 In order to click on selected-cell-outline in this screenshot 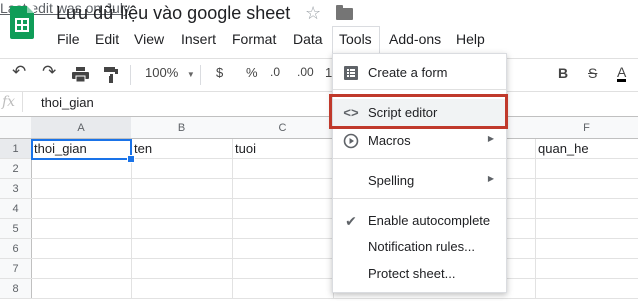, I will do `click(81, 149)`.